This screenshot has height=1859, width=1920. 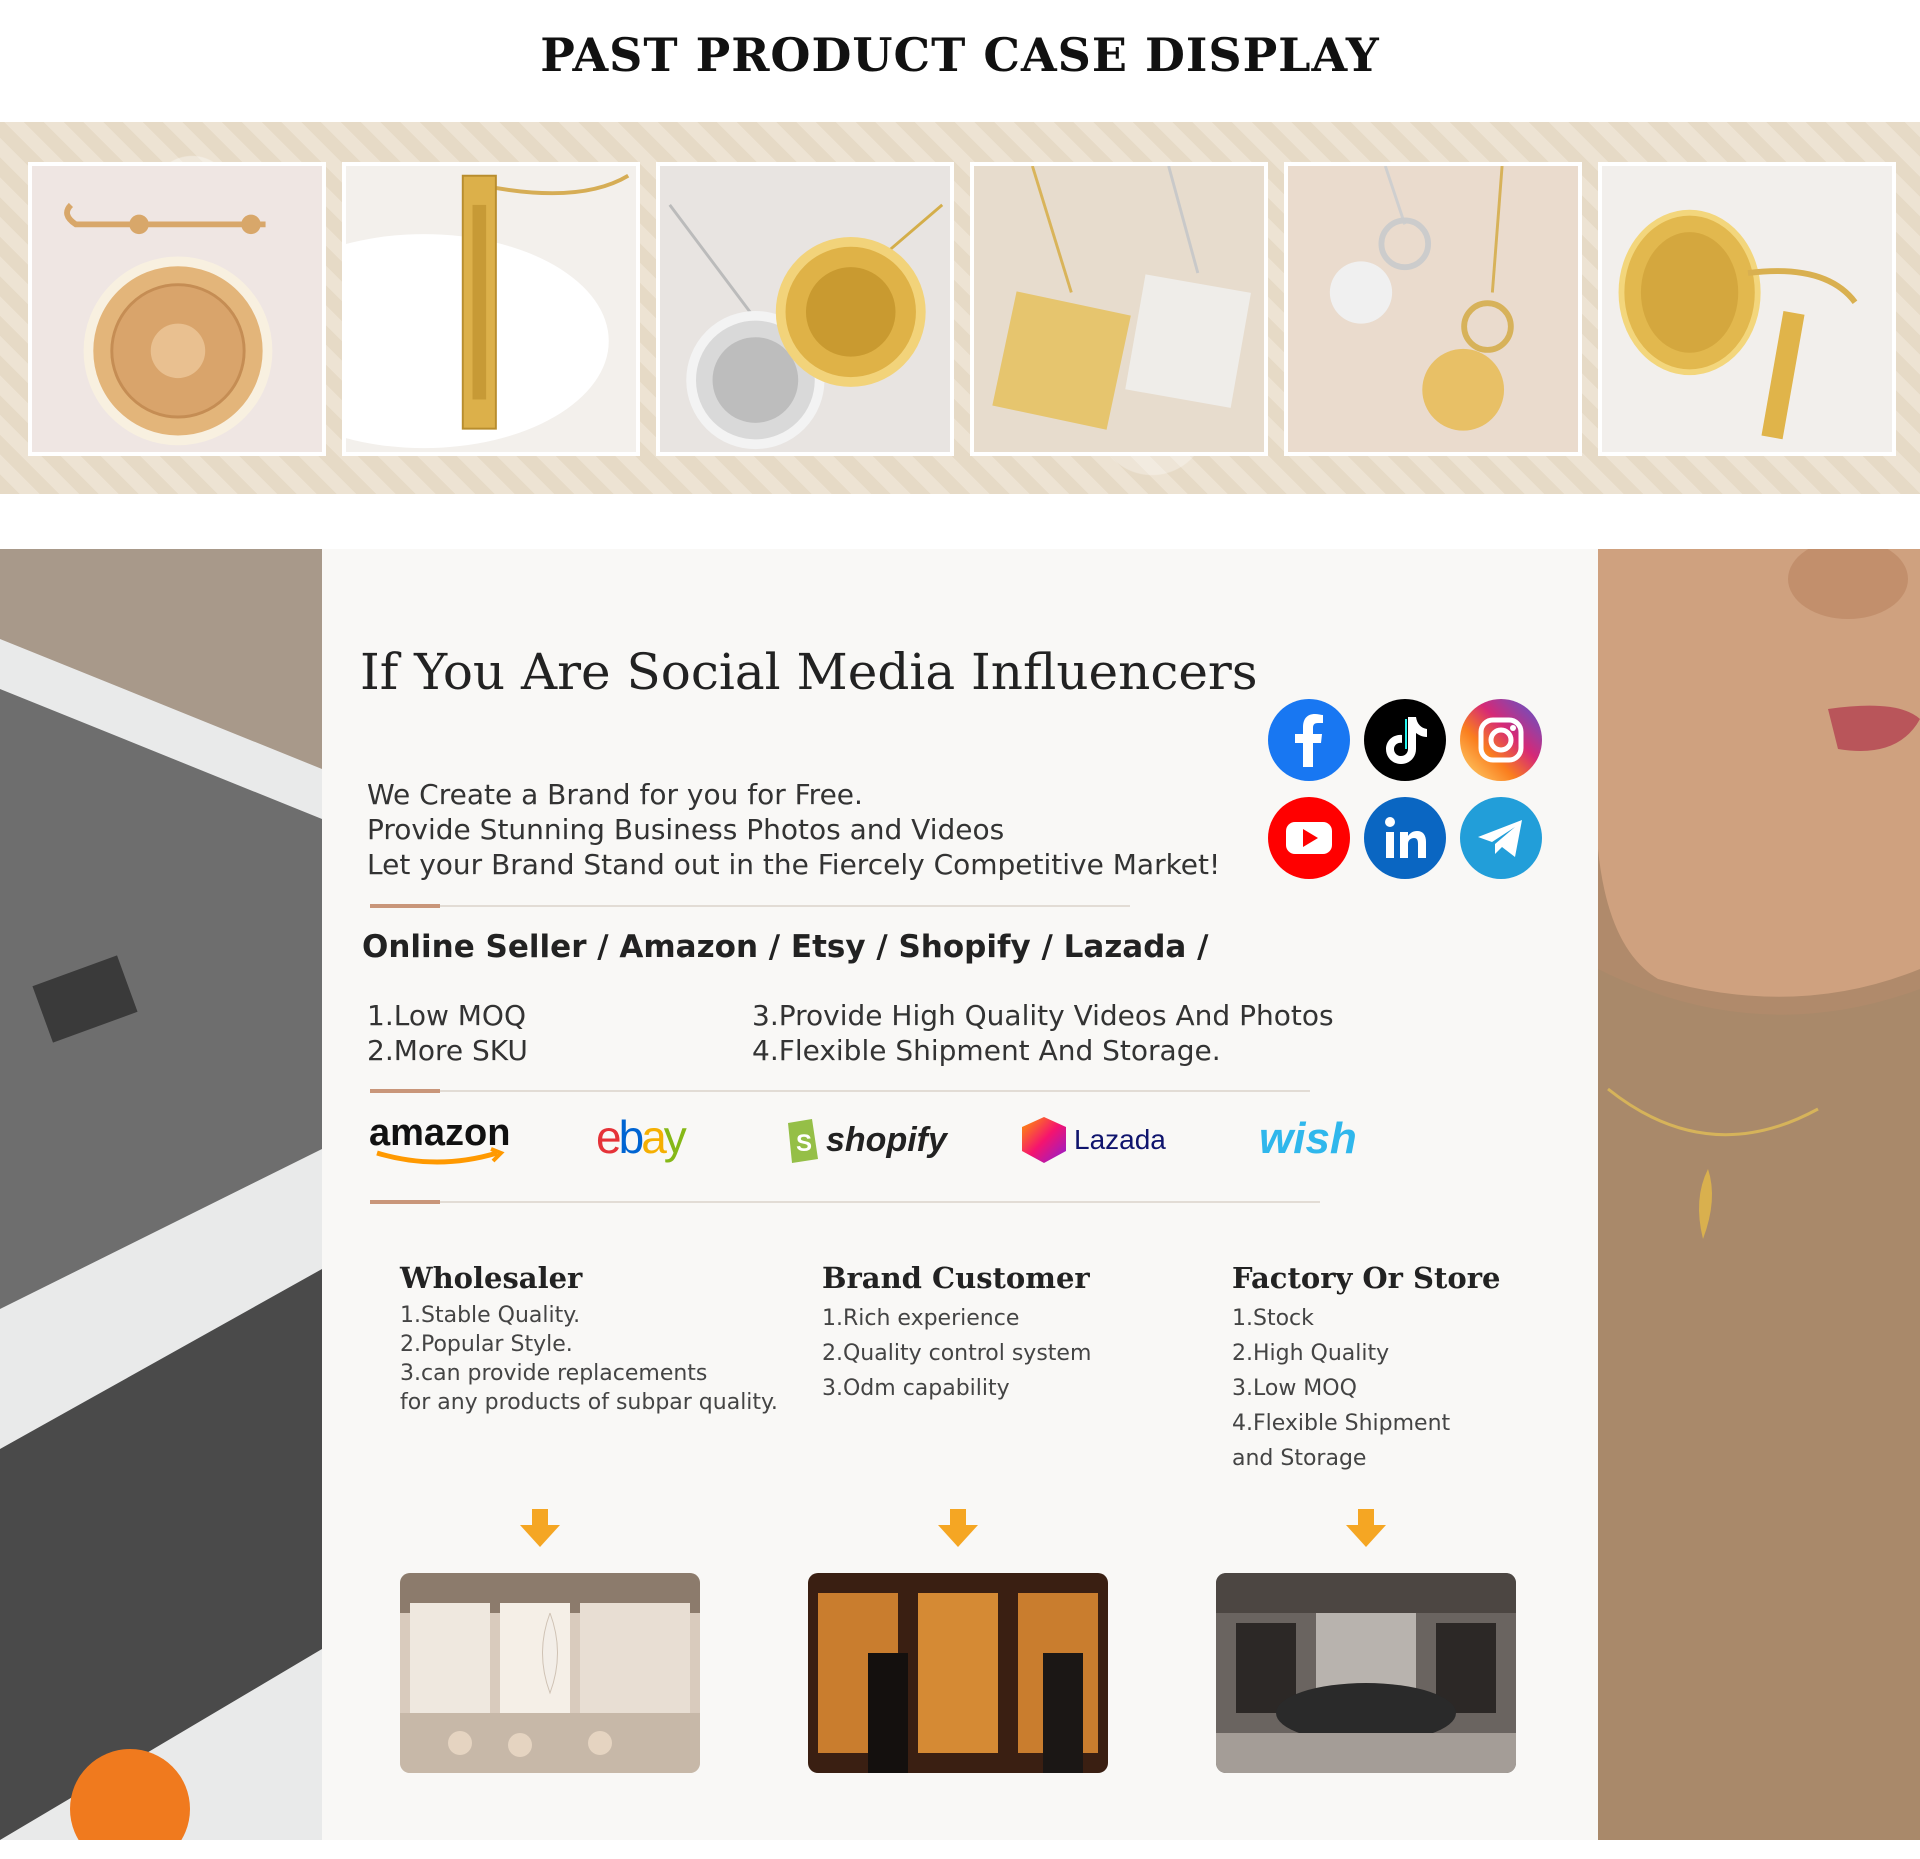 I want to click on ebay-logo: ebay, so click(x=654, y=1139).